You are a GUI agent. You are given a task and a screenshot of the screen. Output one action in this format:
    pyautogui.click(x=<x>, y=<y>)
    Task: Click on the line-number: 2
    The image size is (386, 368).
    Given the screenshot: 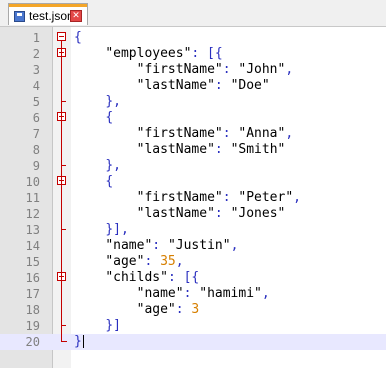 What is the action you would take?
    pyautogui.click(x=36, y=54)
    